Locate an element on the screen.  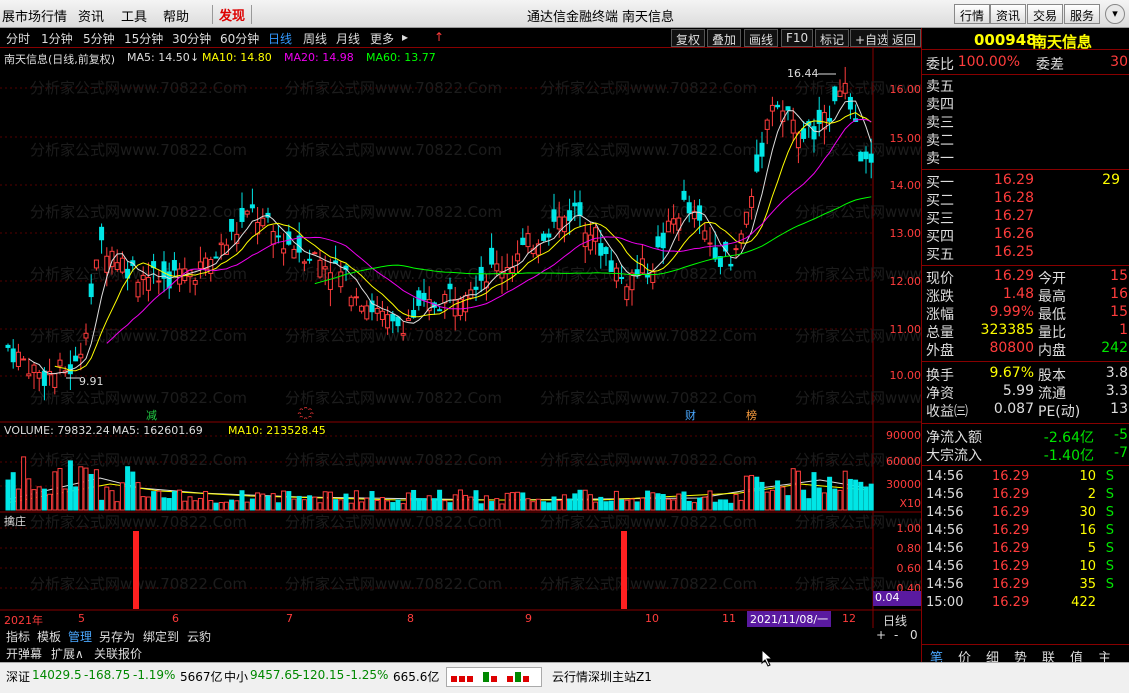
zoom-in-icon: + is located at coordinates (881, 635).